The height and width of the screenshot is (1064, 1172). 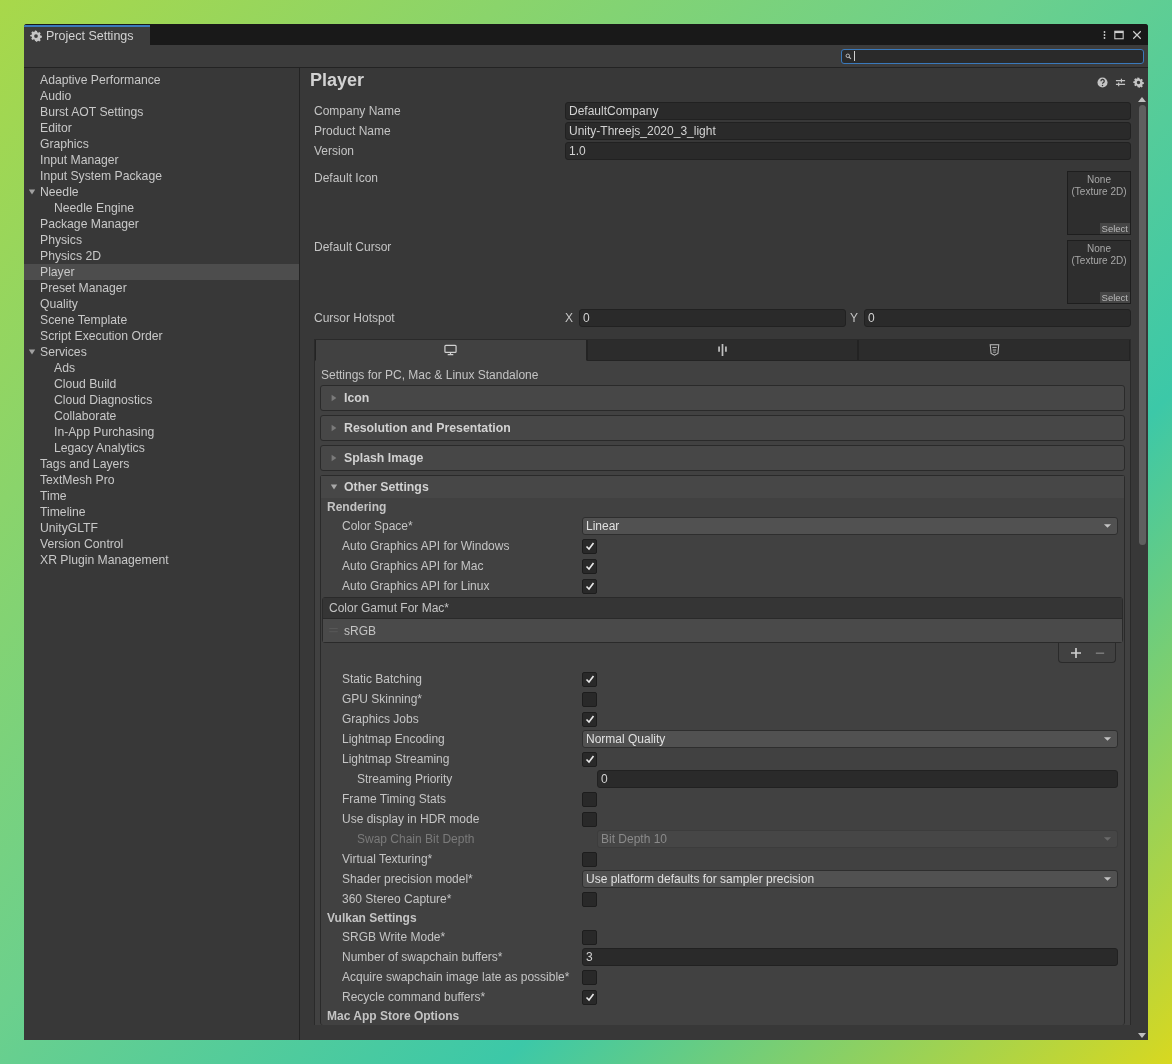 I want to click on dropdown: Normal Quality, so click(x=850, y=739).